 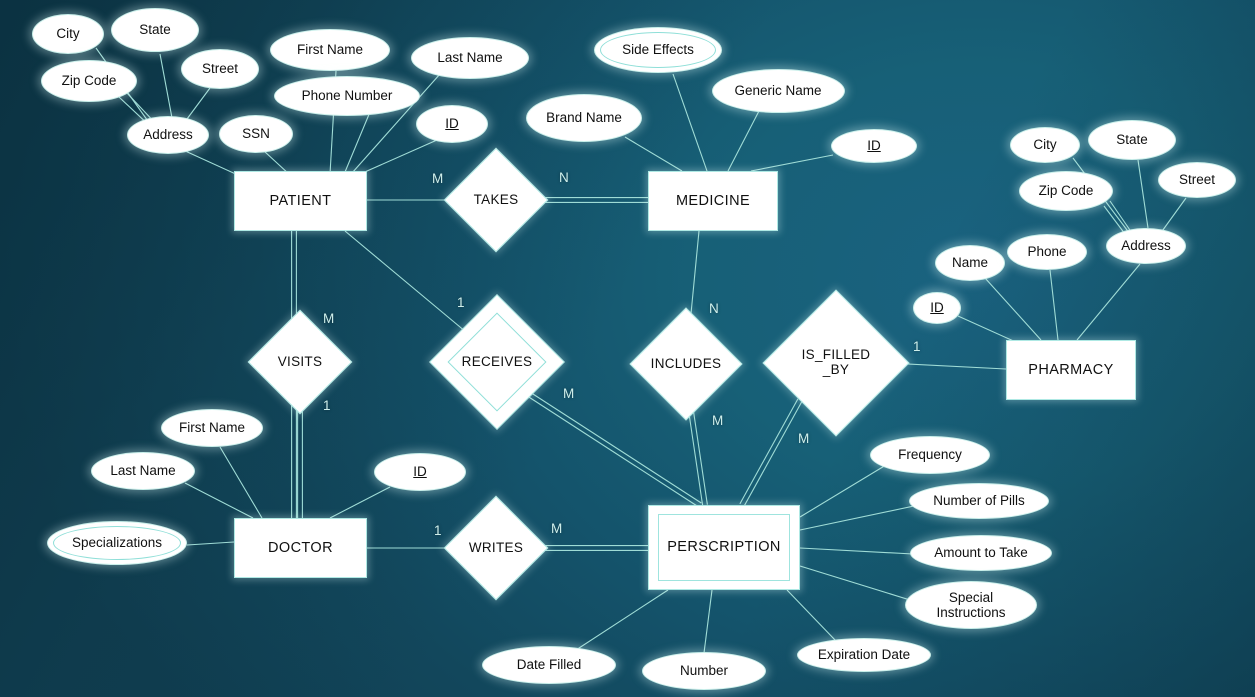 I want to click on attribute-ph_name: Name, so click(x=970, y=263).